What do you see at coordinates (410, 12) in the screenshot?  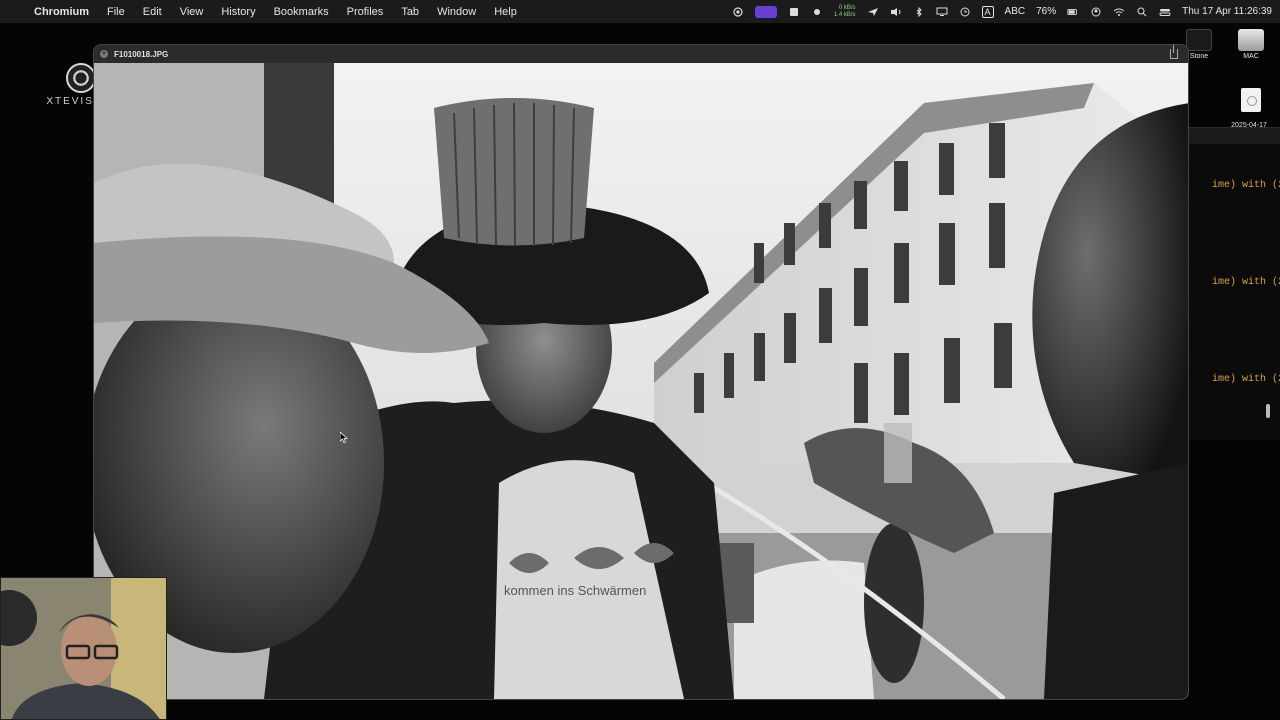 I see `menu-tab: Tab` at bounding box center [410, 12].